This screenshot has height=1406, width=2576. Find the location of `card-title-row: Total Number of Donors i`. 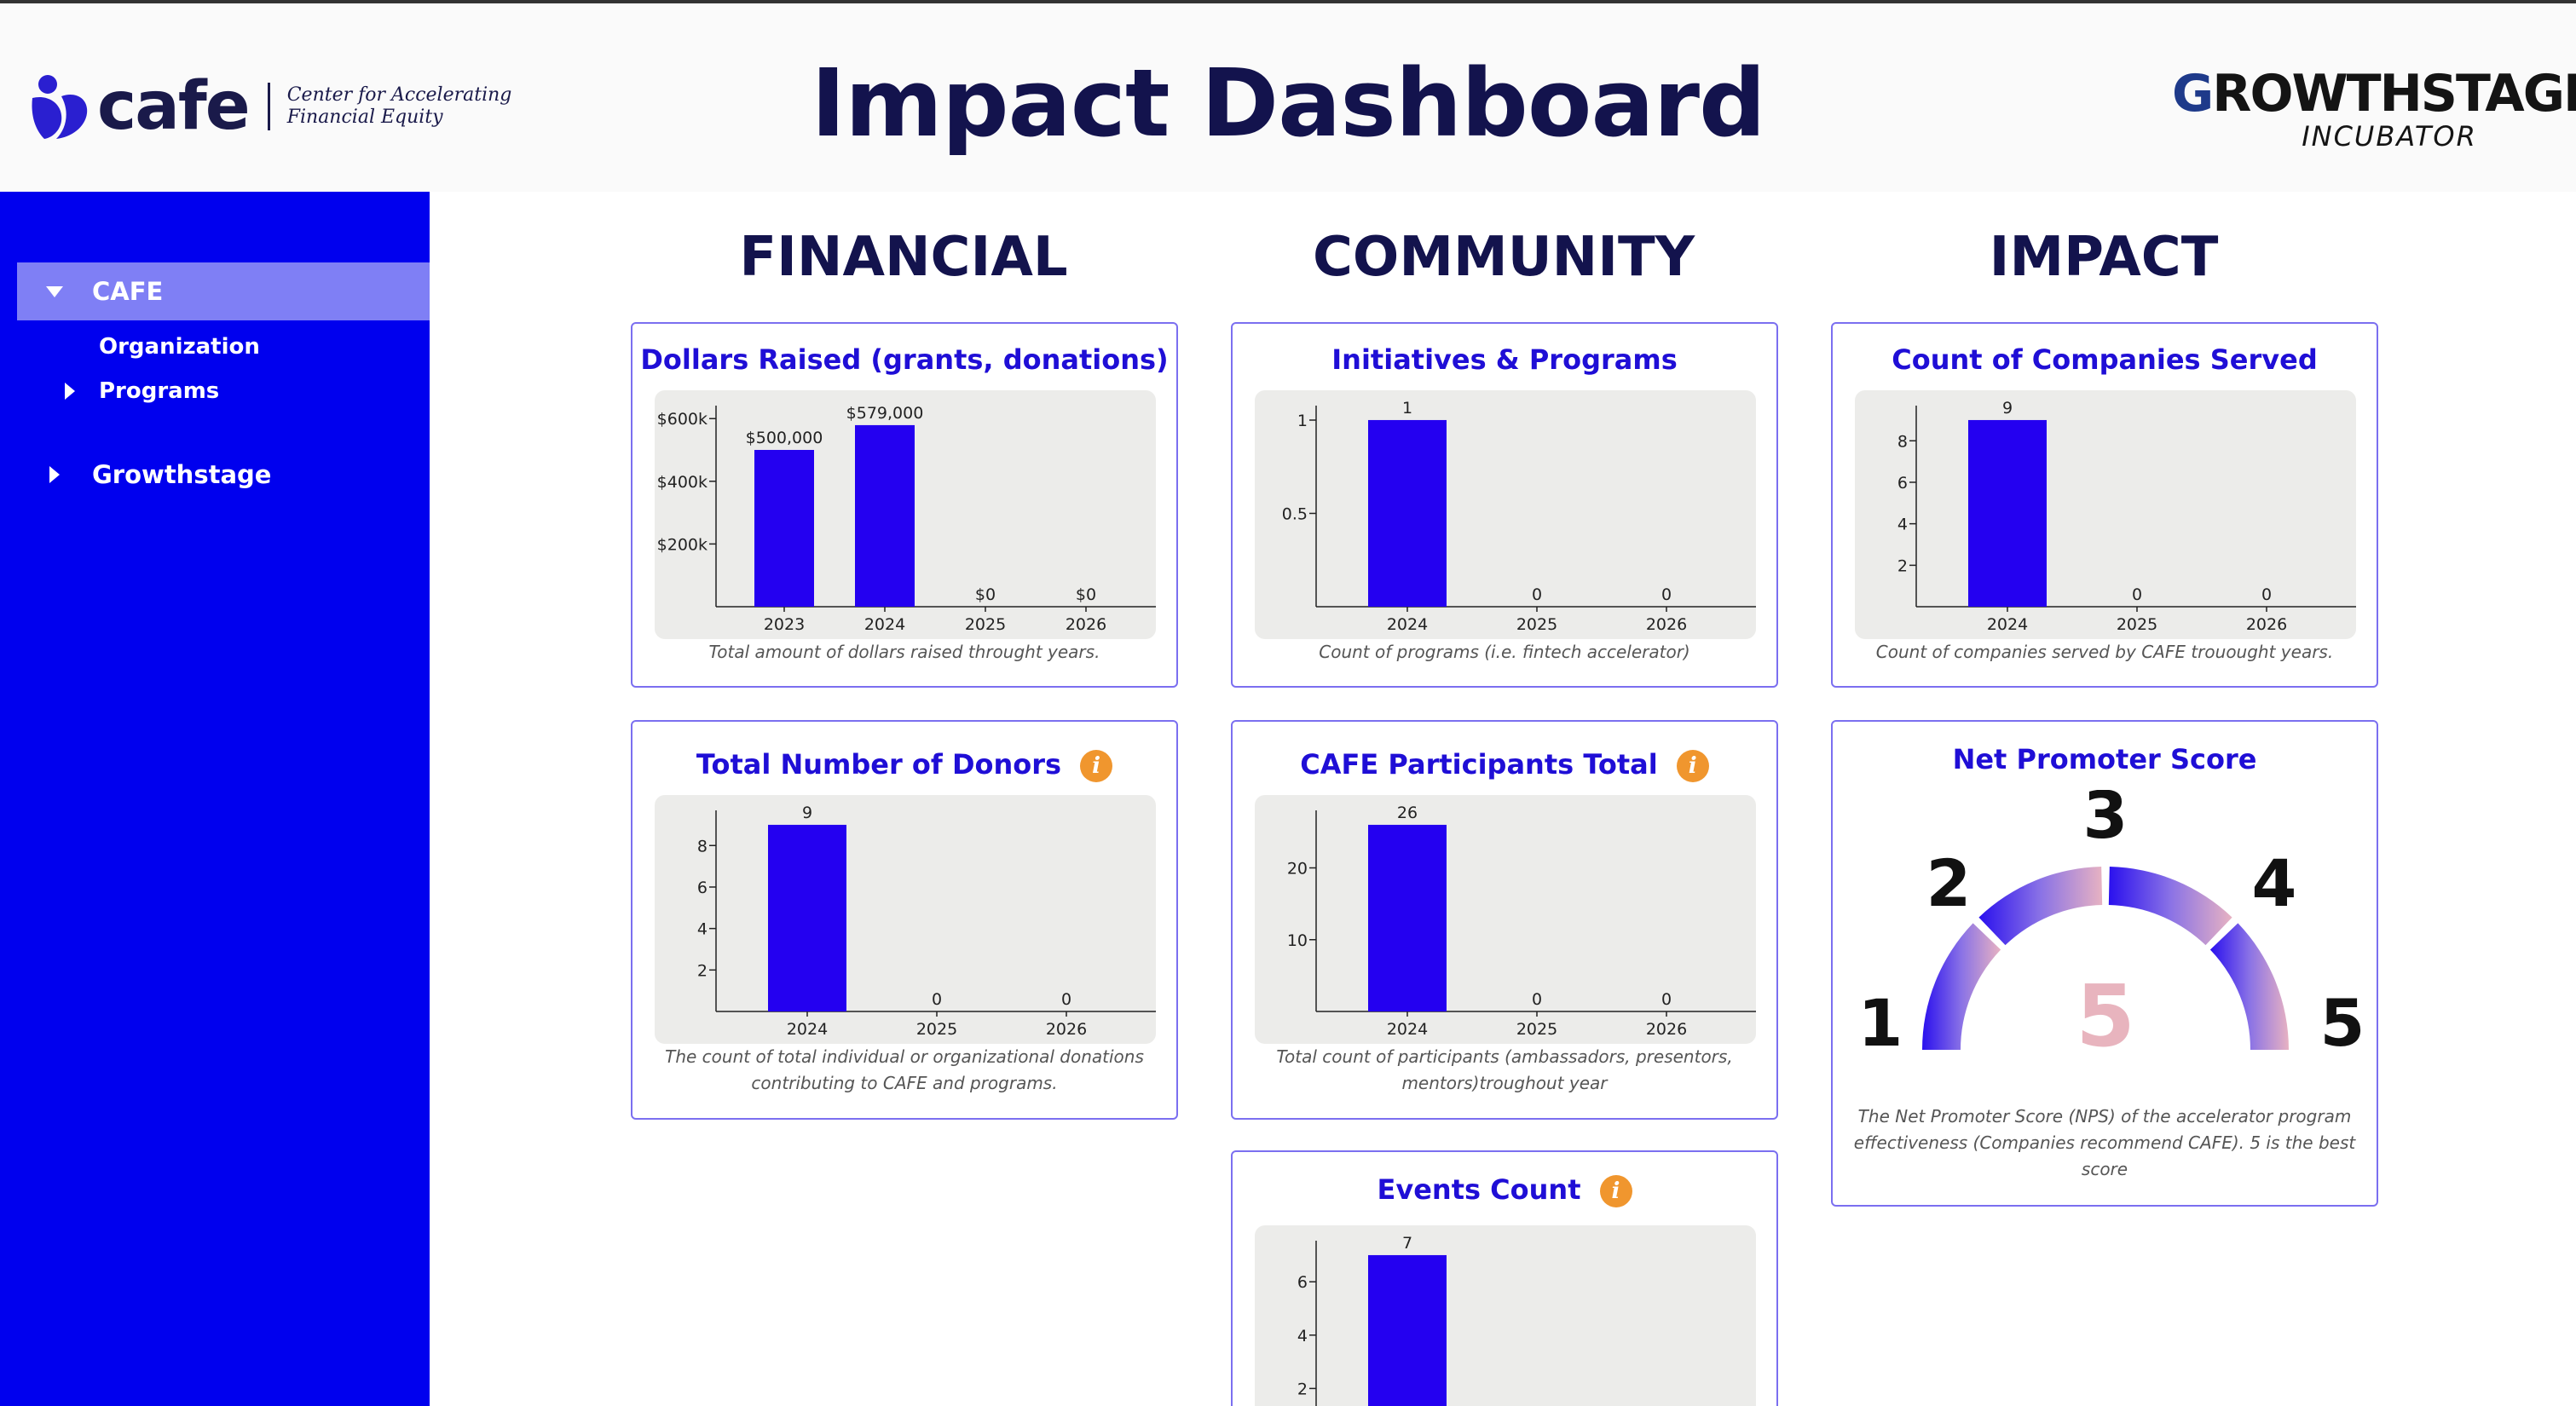

card-title-row: Total Number of Donors i is located at coordinates (904, 764).